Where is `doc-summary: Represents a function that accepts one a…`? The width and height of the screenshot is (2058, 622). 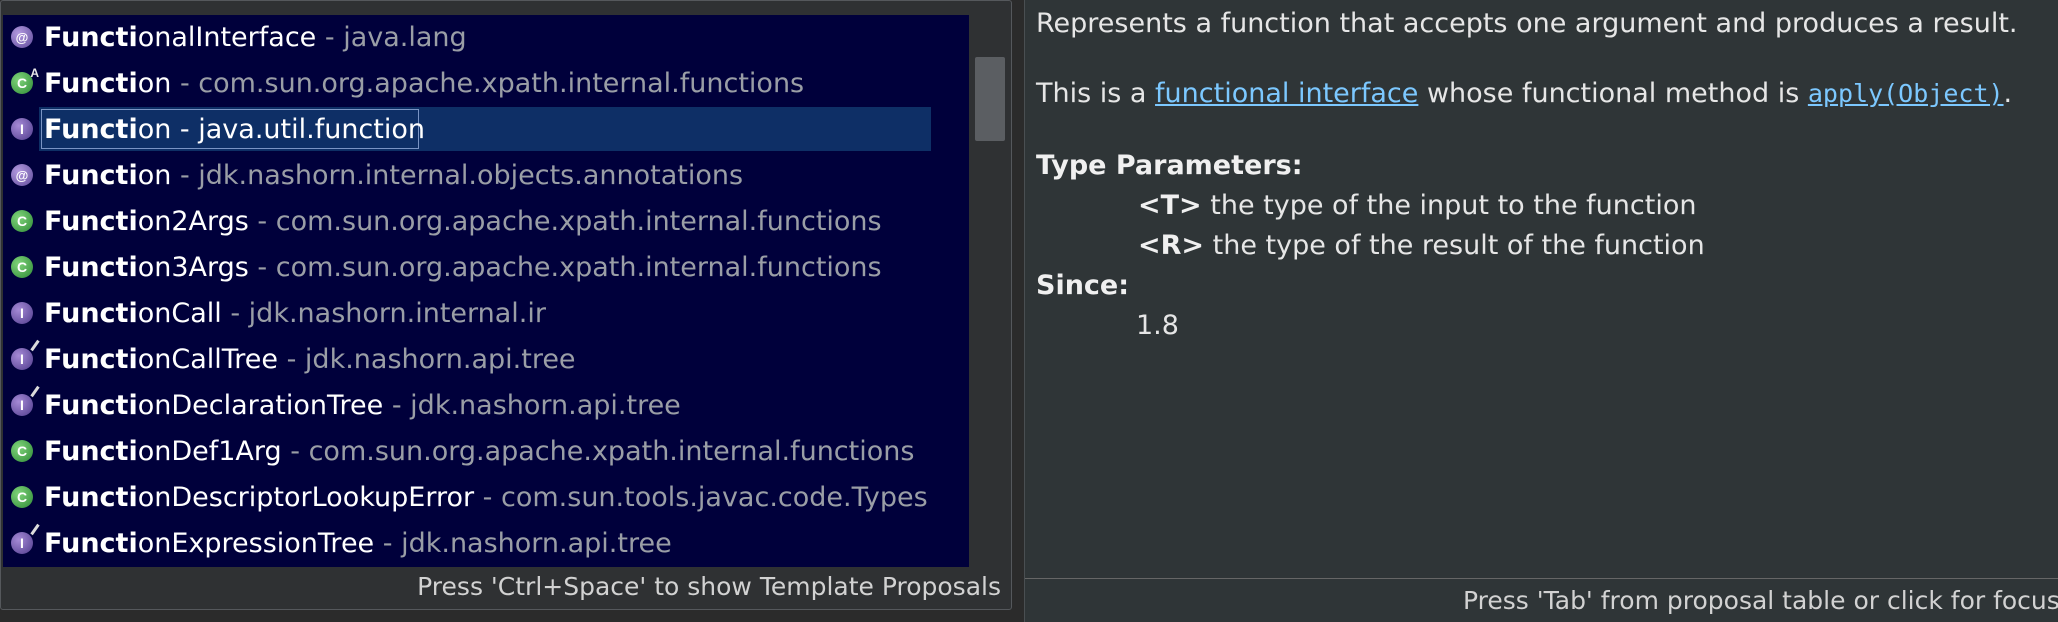
doc-summary: Represents a function that accepts one a… is located at coordinates (1527, 23).